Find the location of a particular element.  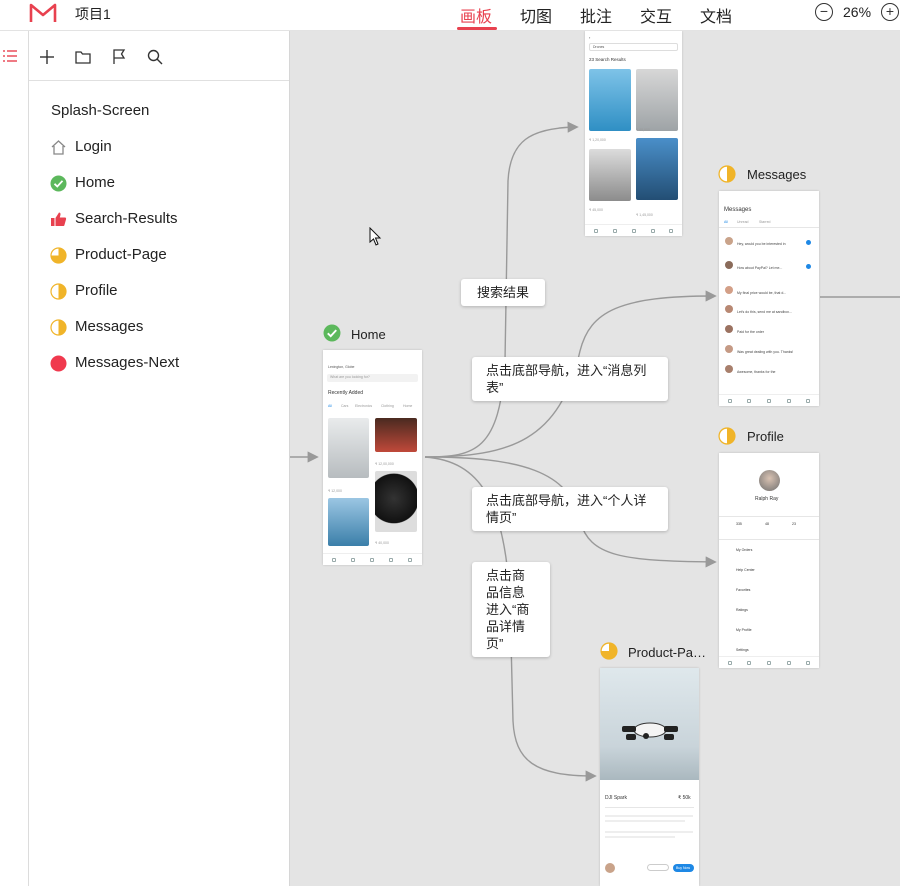

location-label: Lexington, Globe is located at coordinates (341, 367).